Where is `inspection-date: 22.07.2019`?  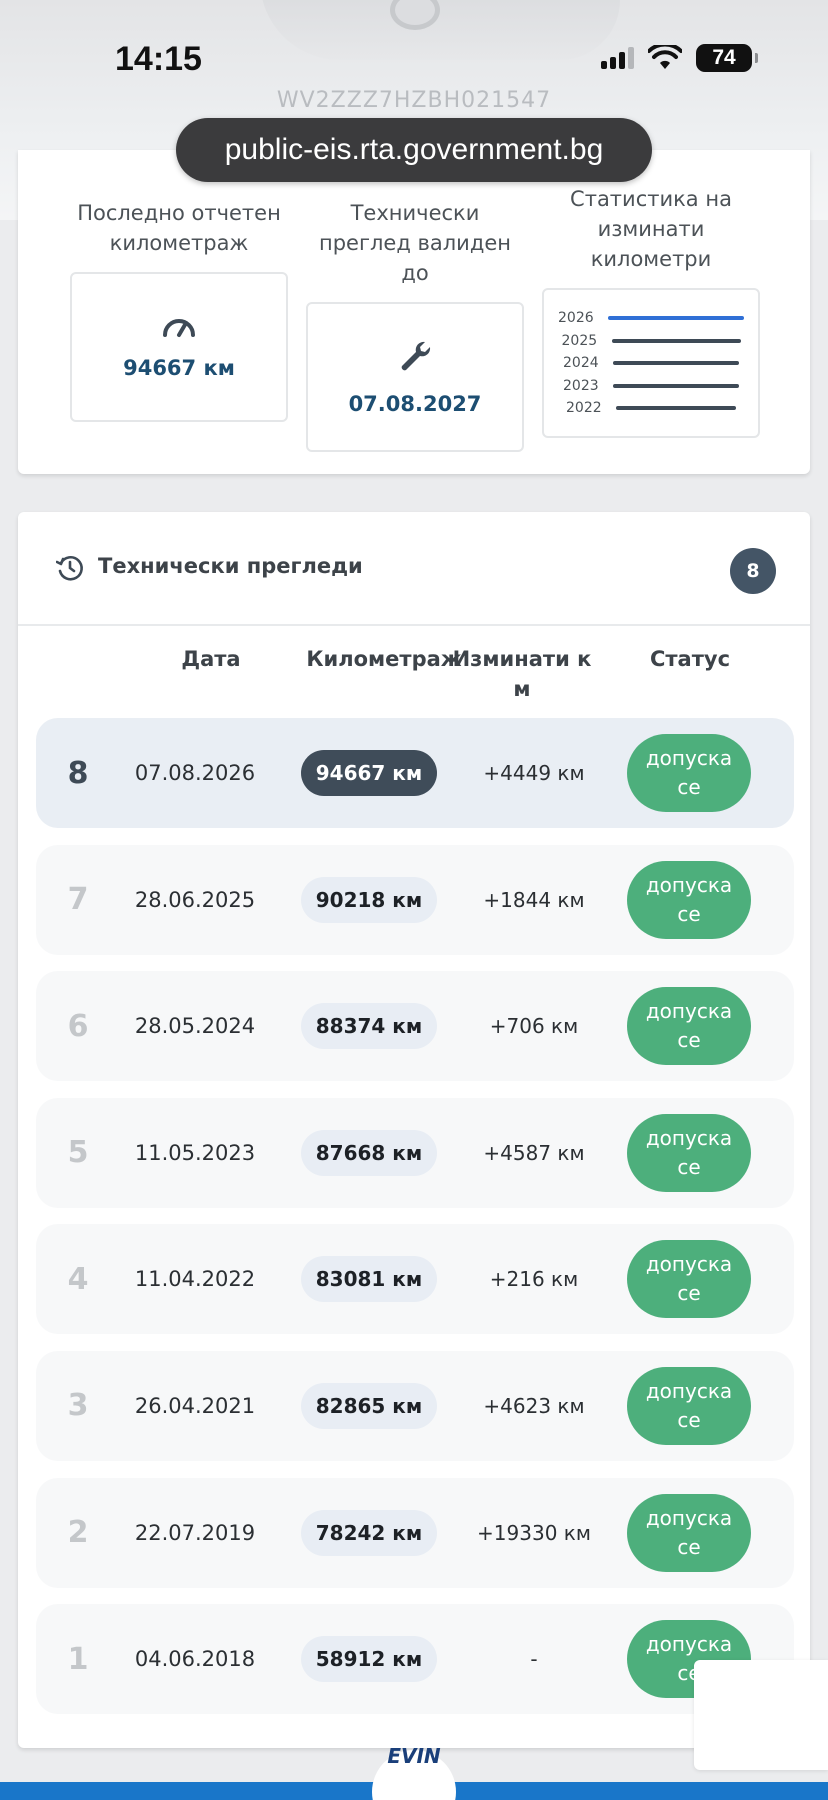
inspection-date: 22.07.2019 is located at coordinates (195, 1532).